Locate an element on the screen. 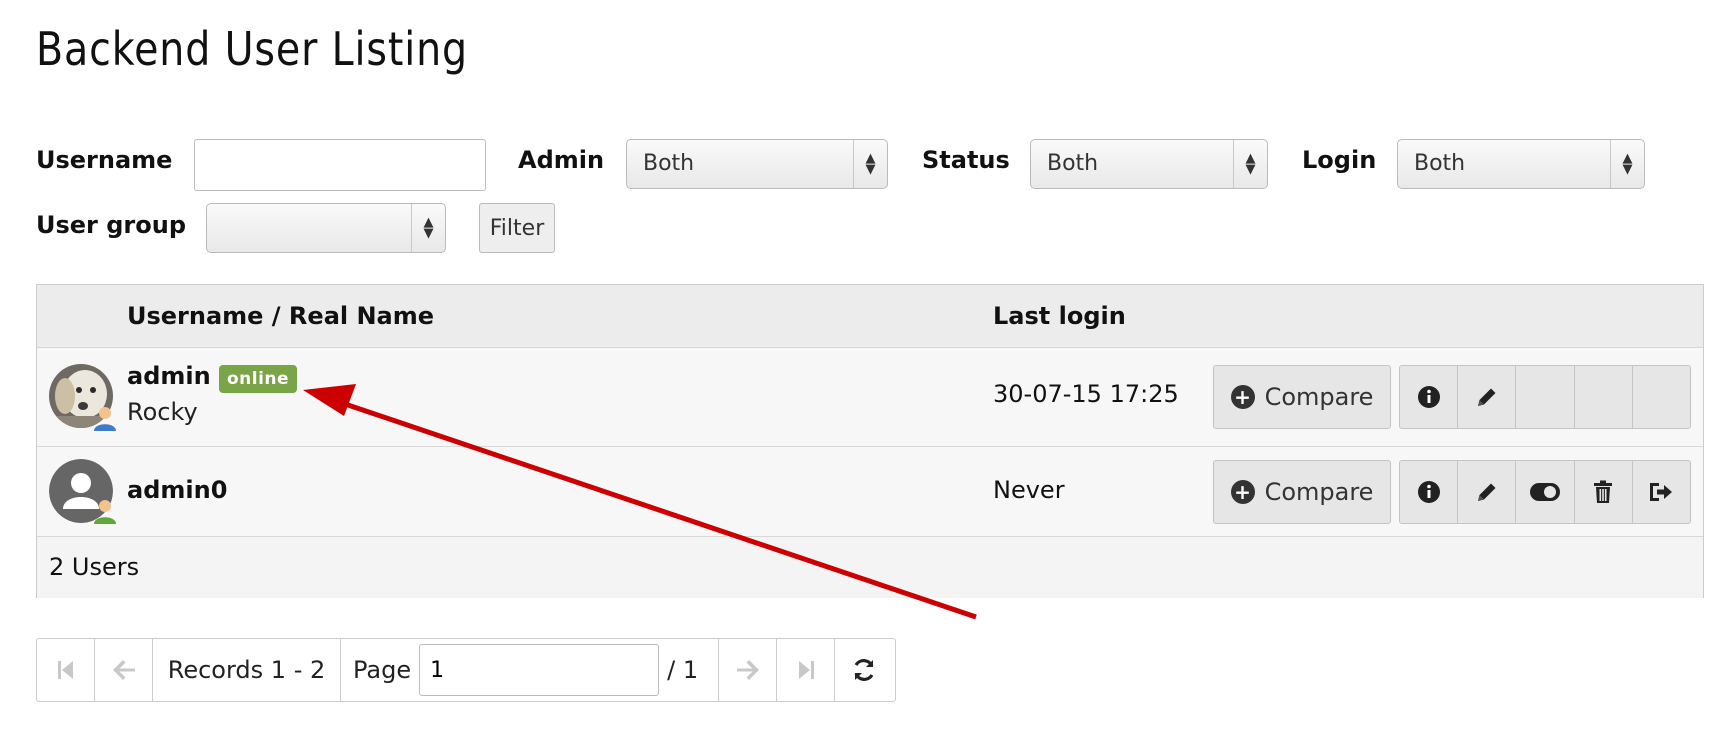 The image size is (1730, 734). last-page-icon is located at coordinates (806, 670).